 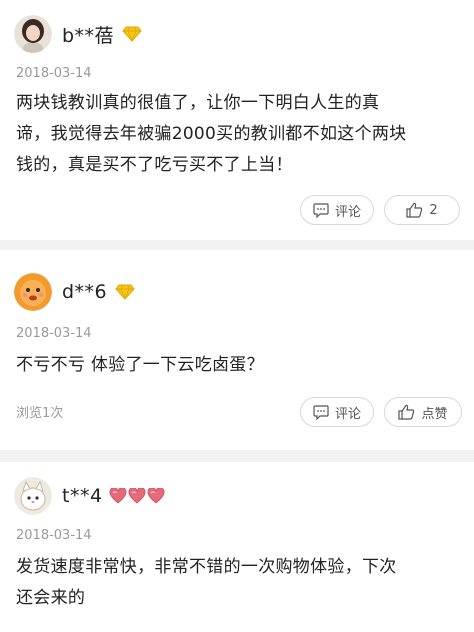 What do you see at coordinates (206, 567) in the screenshot?
I see `review-text-line: 发货速度非常快，非常不错的一次购物体验，下次` at bounding box center [206, 567].